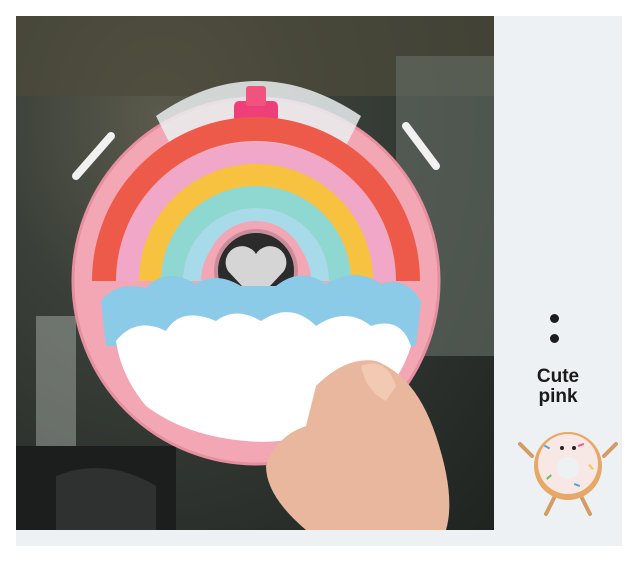  I want to click on color-label-line1: Cute, so click(558, 376).